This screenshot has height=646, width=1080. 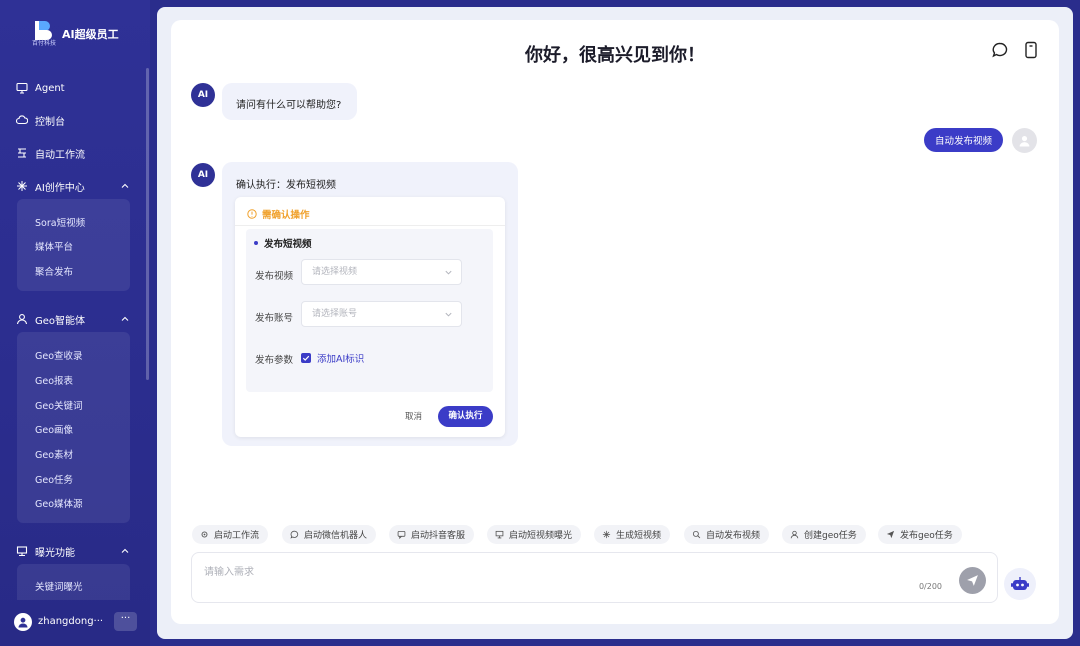 What do you see at coordinates (606, 534) in the screenshot?
I see `sparkle-icon` at bounding box center [606, 534].